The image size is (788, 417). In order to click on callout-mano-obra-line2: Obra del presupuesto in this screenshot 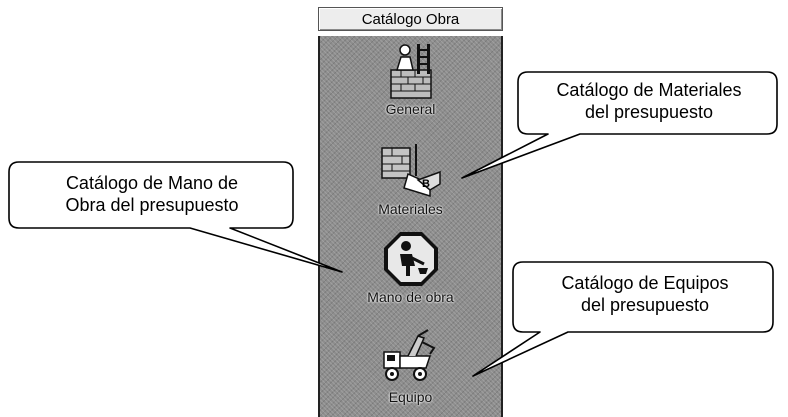, I will do `click(152, 205)`.